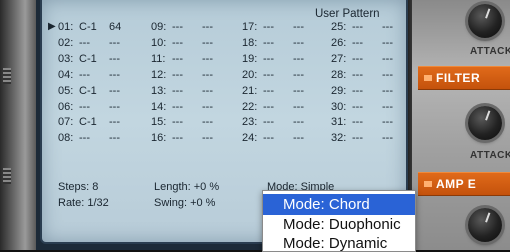 The image size is (510, 252). I want to click on mode-option: Mode: Chord, so click(339, 204).